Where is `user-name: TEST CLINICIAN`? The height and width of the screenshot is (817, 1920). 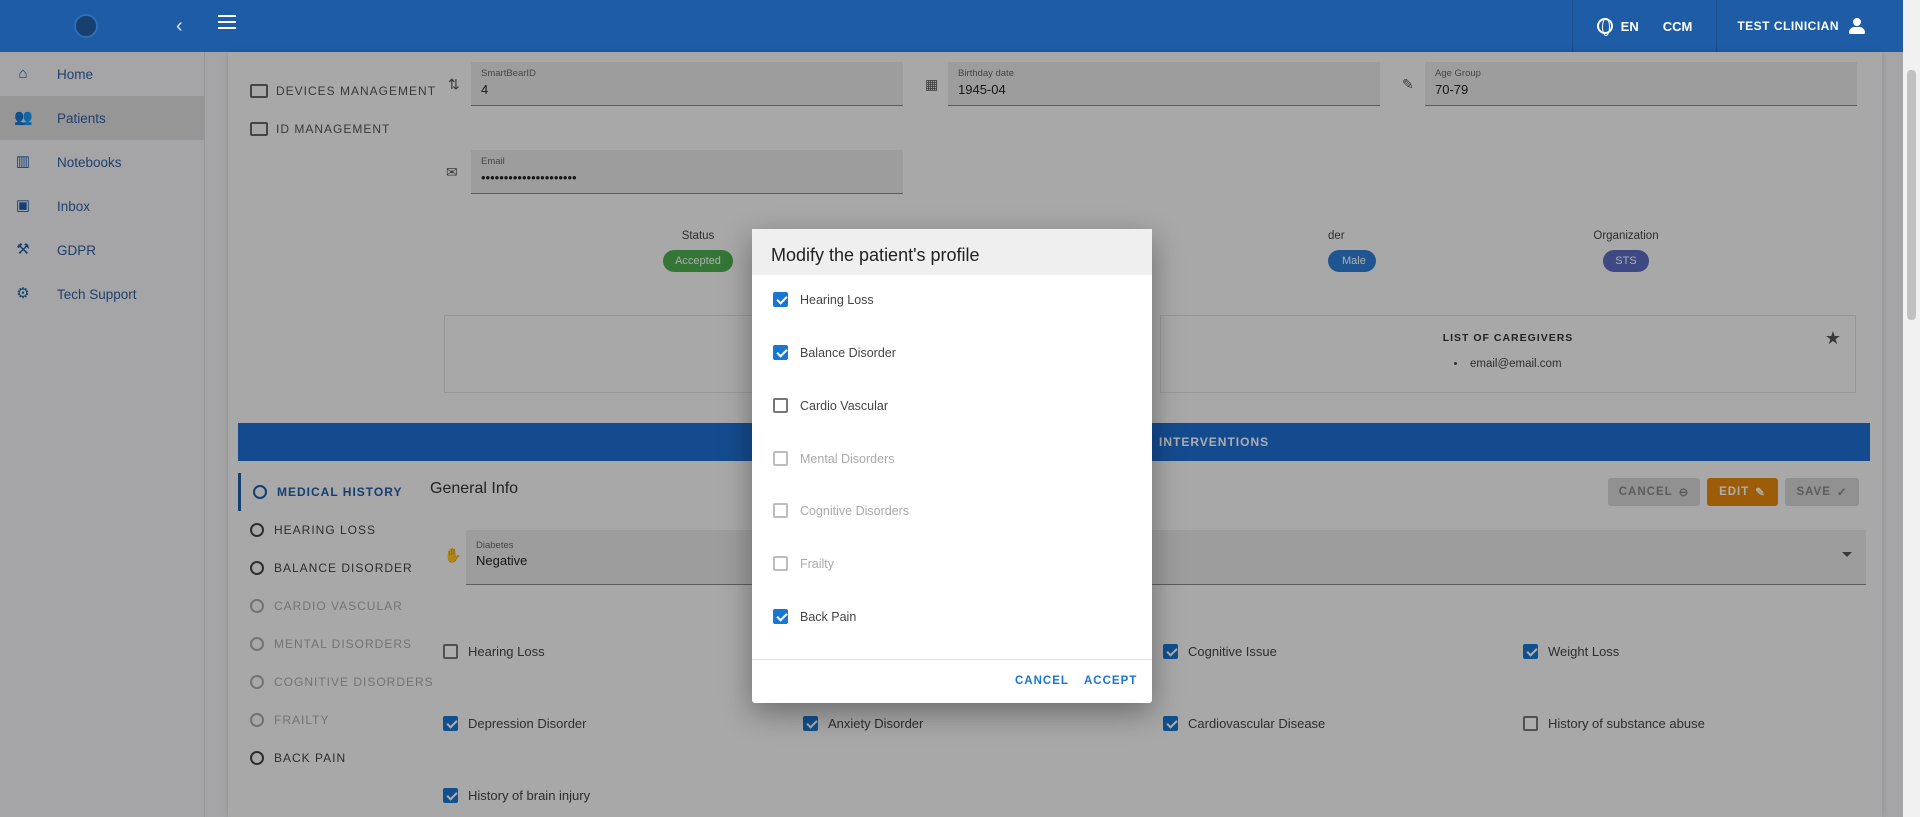
user-name: TEST CLINICIAN is located at coordinates (1788, 26).